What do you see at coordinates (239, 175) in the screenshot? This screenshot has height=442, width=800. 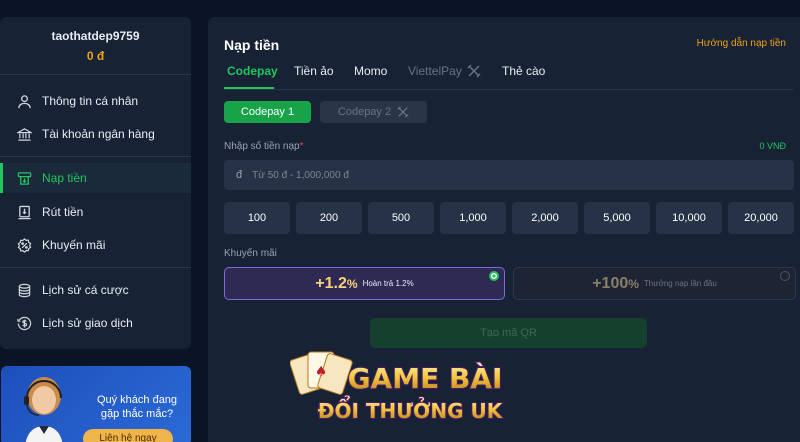 I see `currency-symbol: đ` at bounding box center [239, 175].